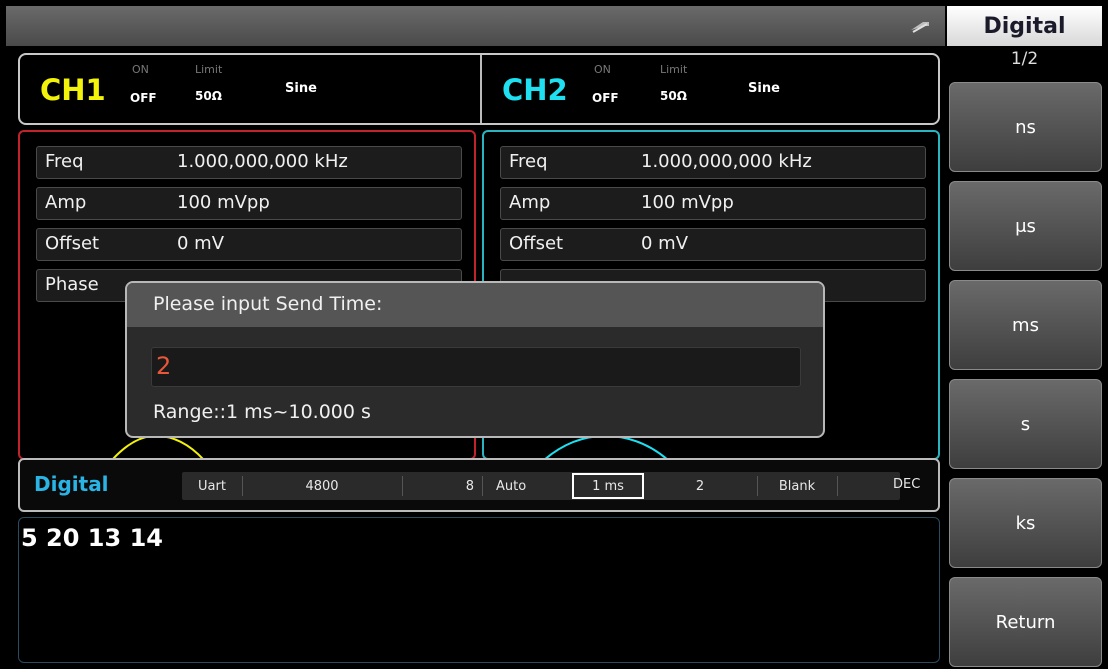 The height and width of the screenshot is (669, 1108). I want to click on dialog-title: Please input Send Time:, so click(475, 305).